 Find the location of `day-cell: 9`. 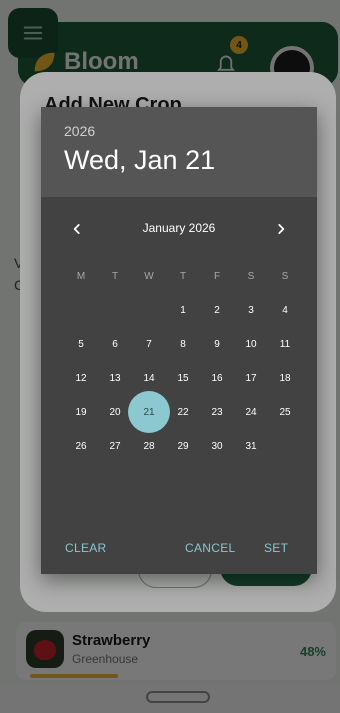

day-cell: 9 is located at coordinates (217, 344).